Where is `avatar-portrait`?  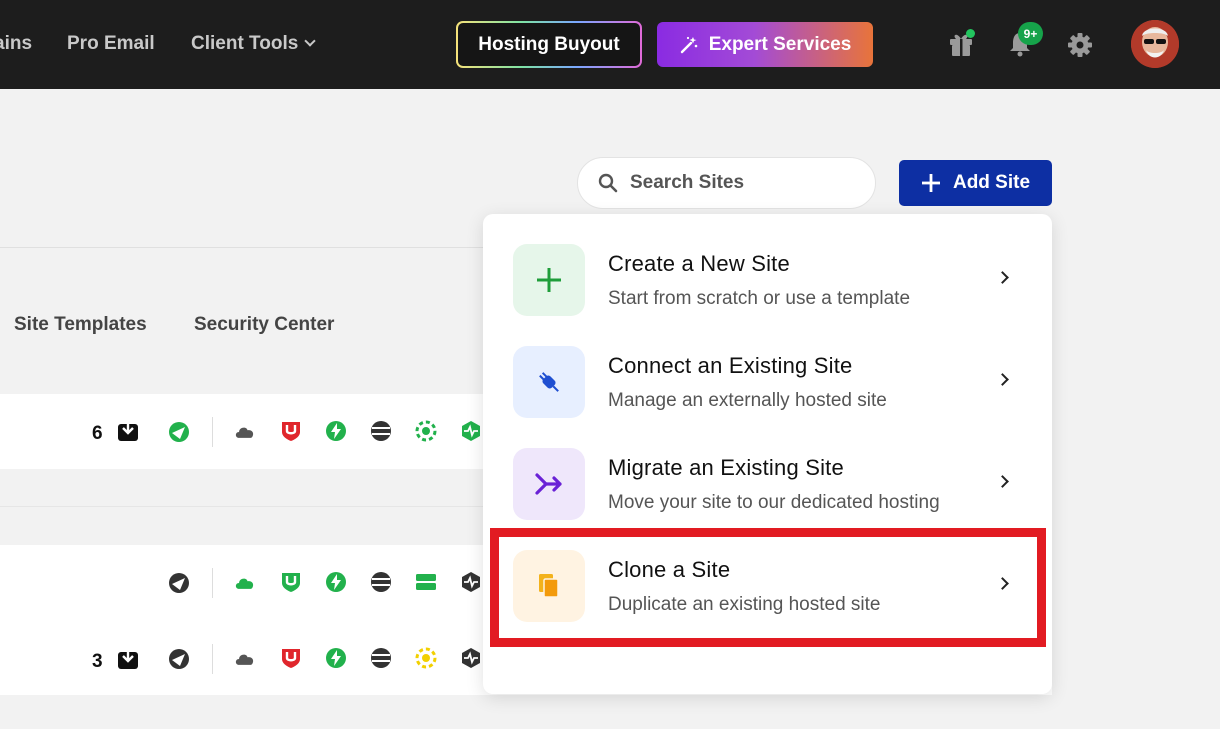
avatar-portrait is located at coordinates (1155, 44).